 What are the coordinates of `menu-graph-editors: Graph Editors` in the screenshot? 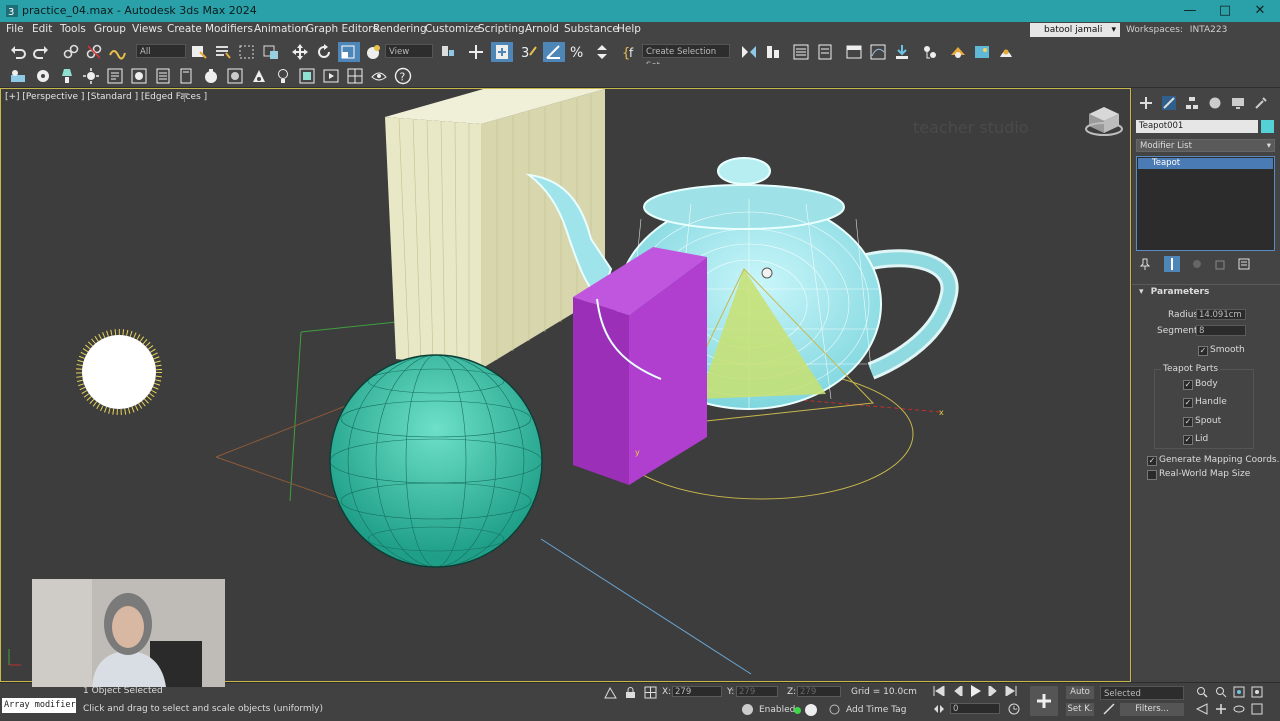 It's located at (342, 29).